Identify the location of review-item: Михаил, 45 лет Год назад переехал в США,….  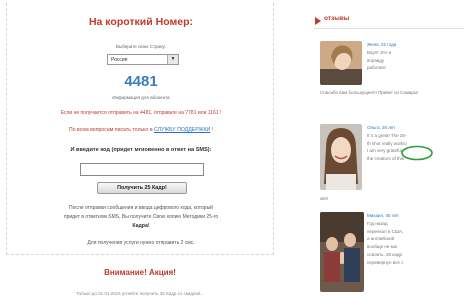
(392, 254).